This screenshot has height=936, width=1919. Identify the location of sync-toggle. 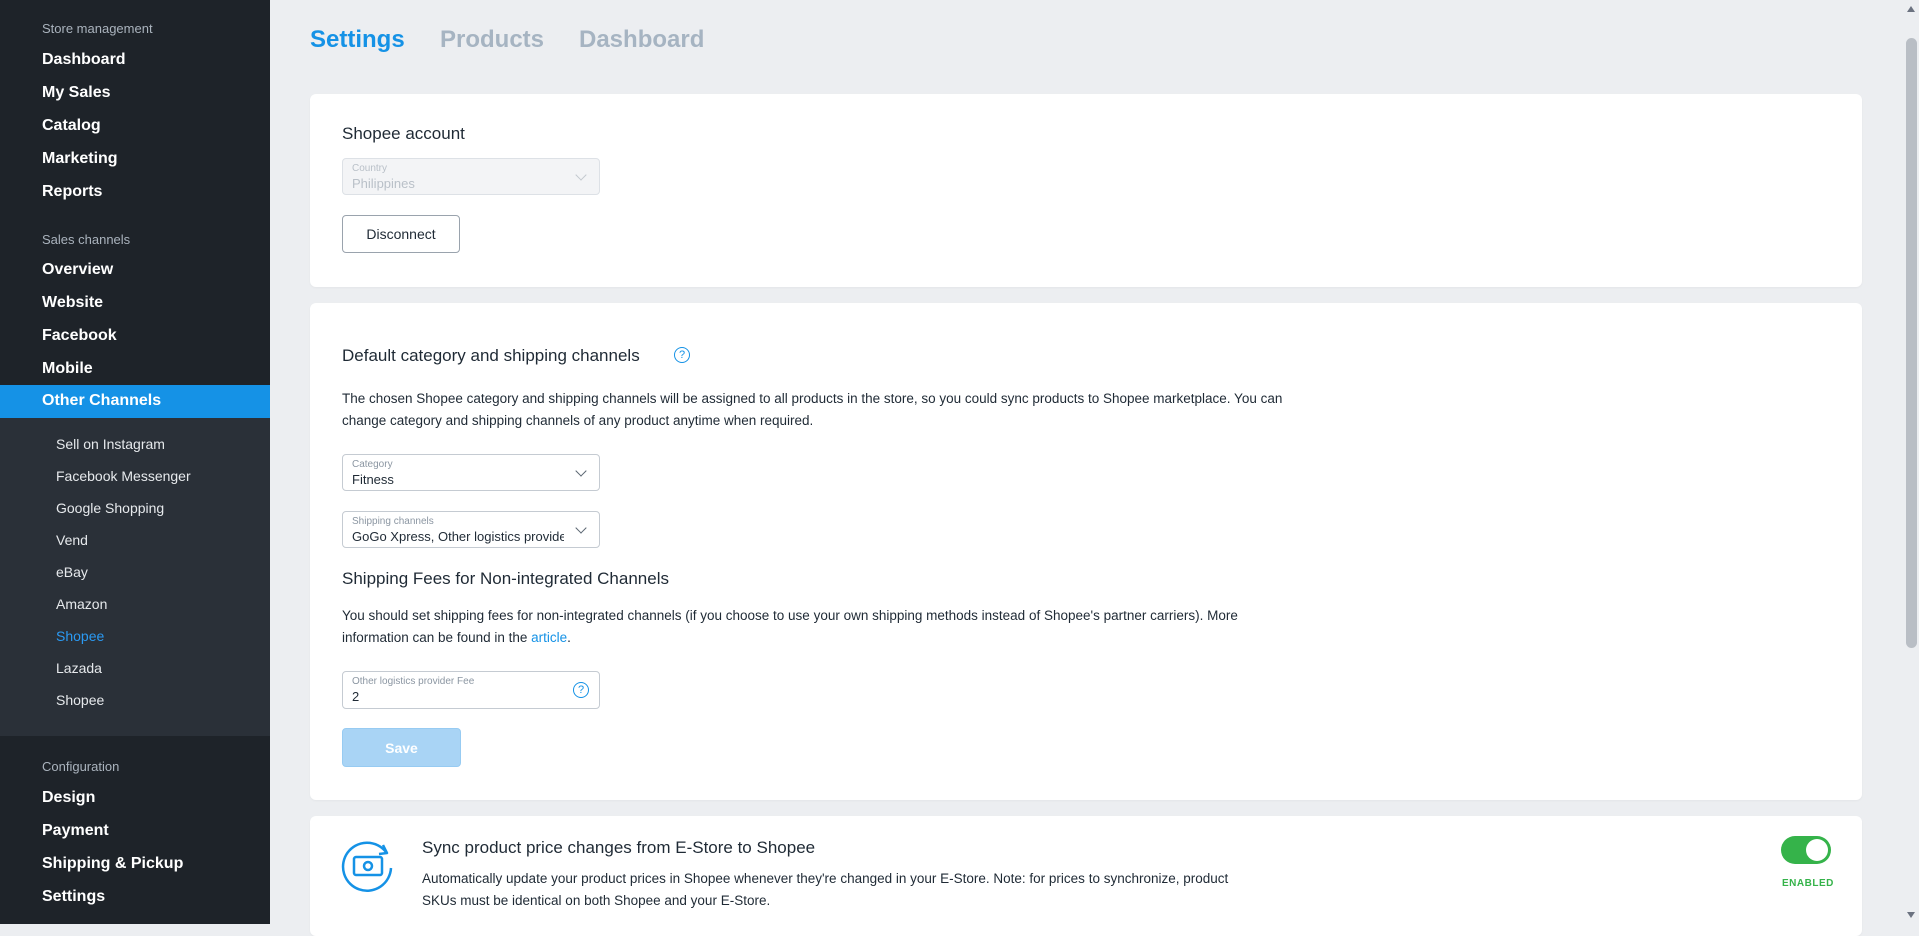
(1806, 850).